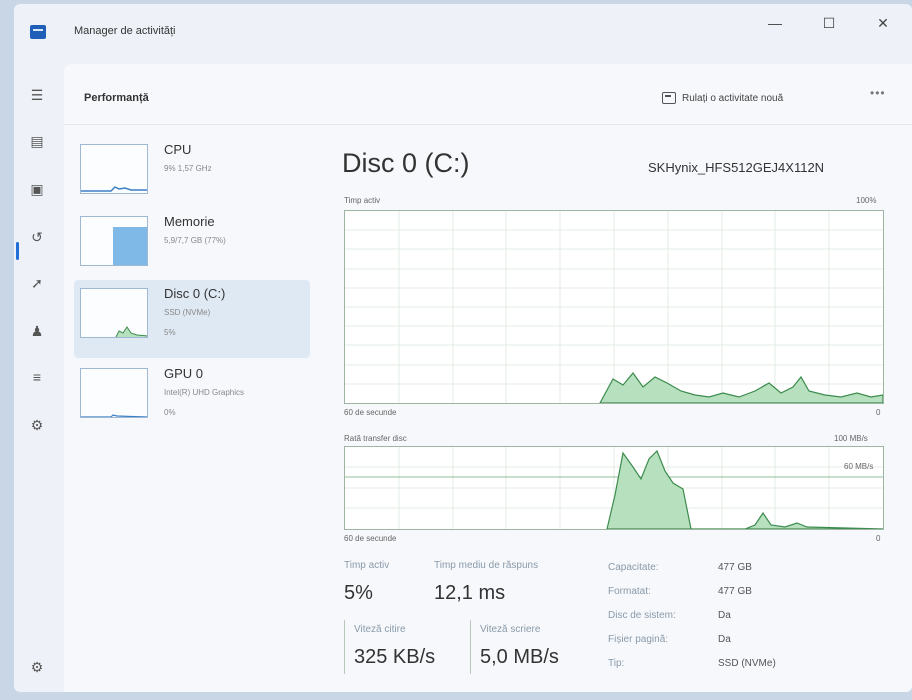 The height and width of the screenshot is (700, 912). I want to click on close-button: ✕, so click(883, 23).